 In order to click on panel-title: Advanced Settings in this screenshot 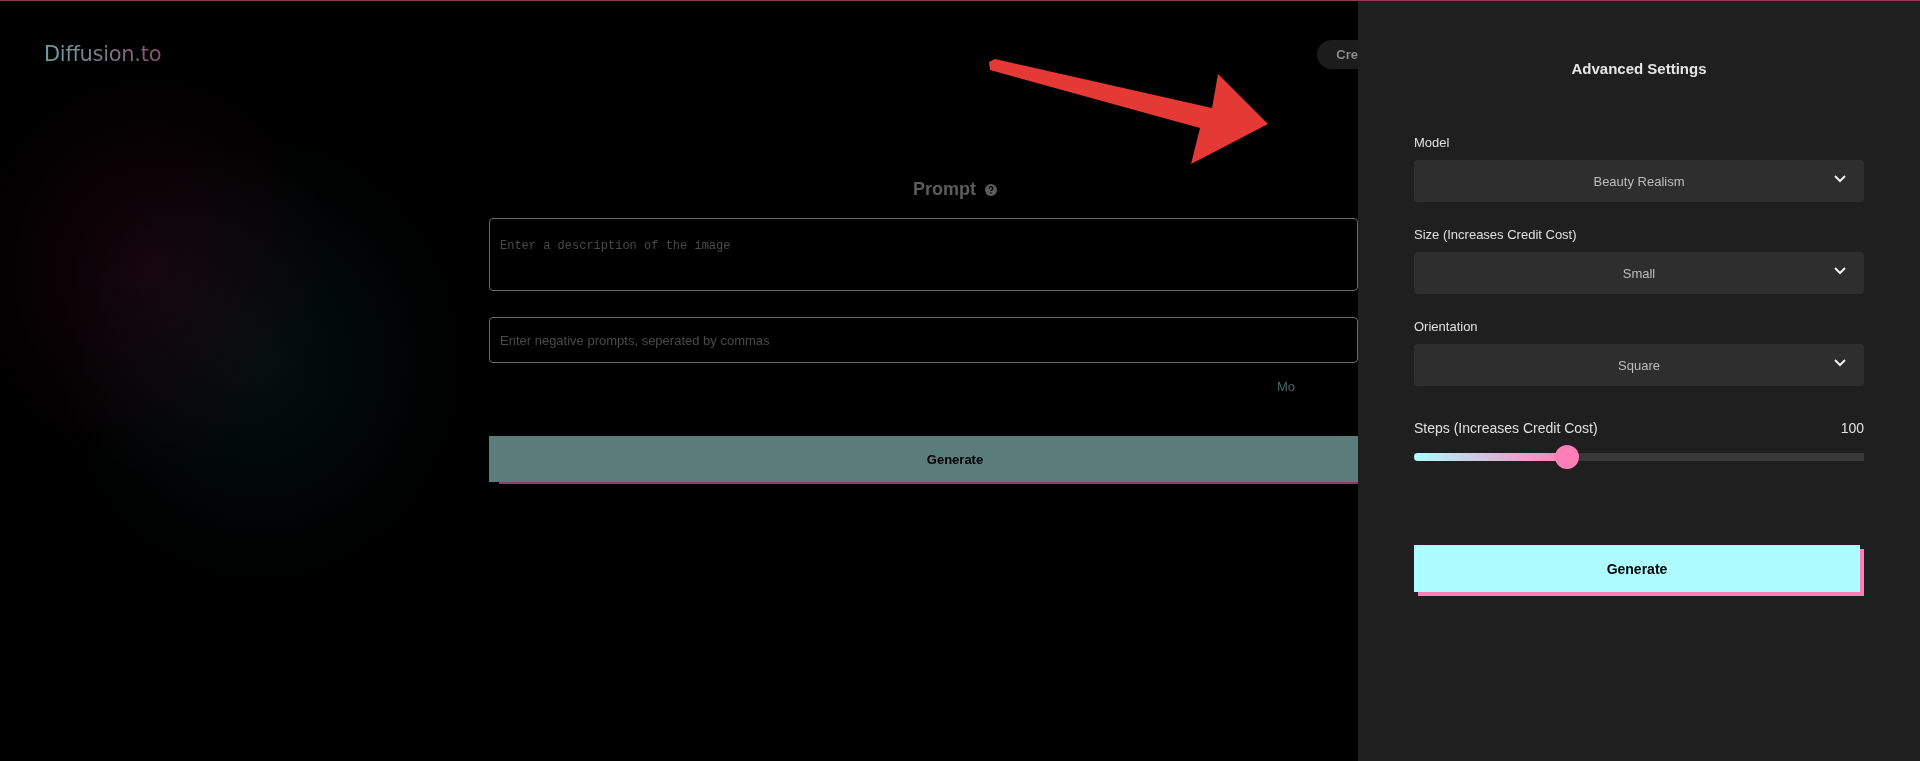, I will do `click(1639, 68)`.